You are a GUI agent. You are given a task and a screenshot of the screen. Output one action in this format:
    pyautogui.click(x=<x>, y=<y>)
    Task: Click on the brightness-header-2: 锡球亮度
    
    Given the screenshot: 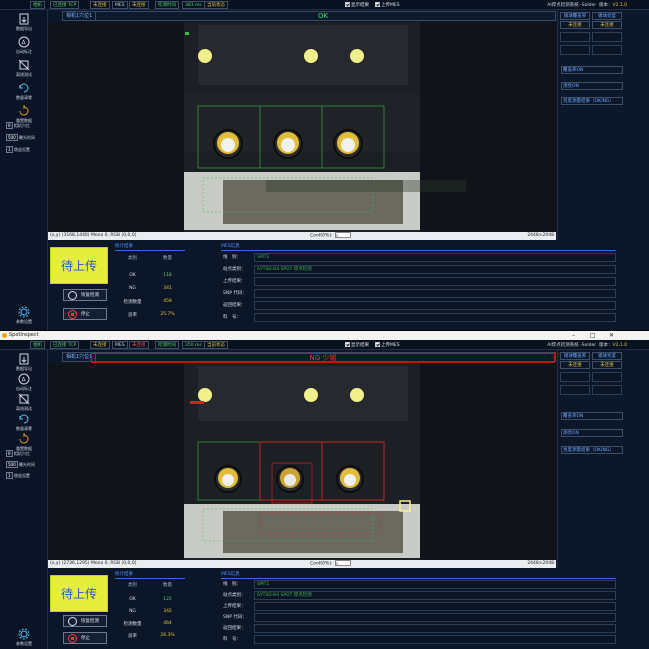 What is the action you would take?
    pyautogui.click(x=607, y=356)
    